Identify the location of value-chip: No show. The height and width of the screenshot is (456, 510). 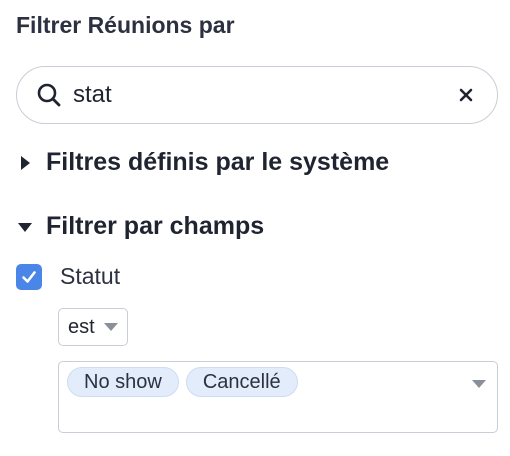
(123, 382).